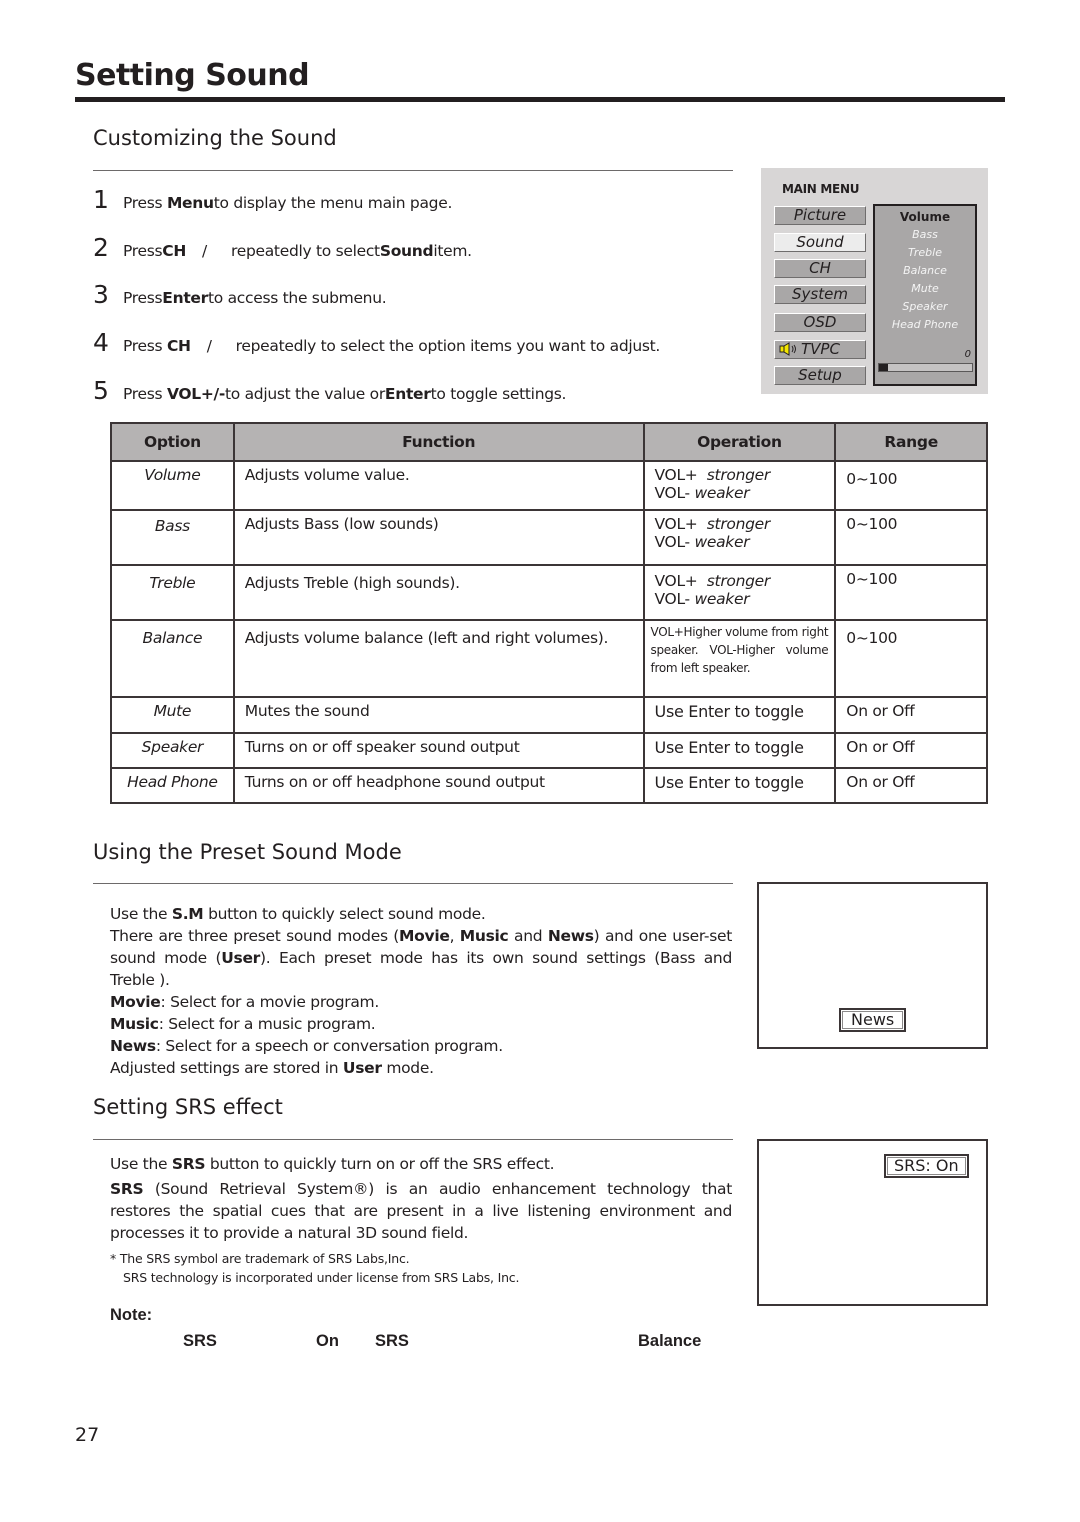 Image resolution: width=1080 pixels, height=1522 pixels. I want to click on volume-value: 0, so click(967, 354).